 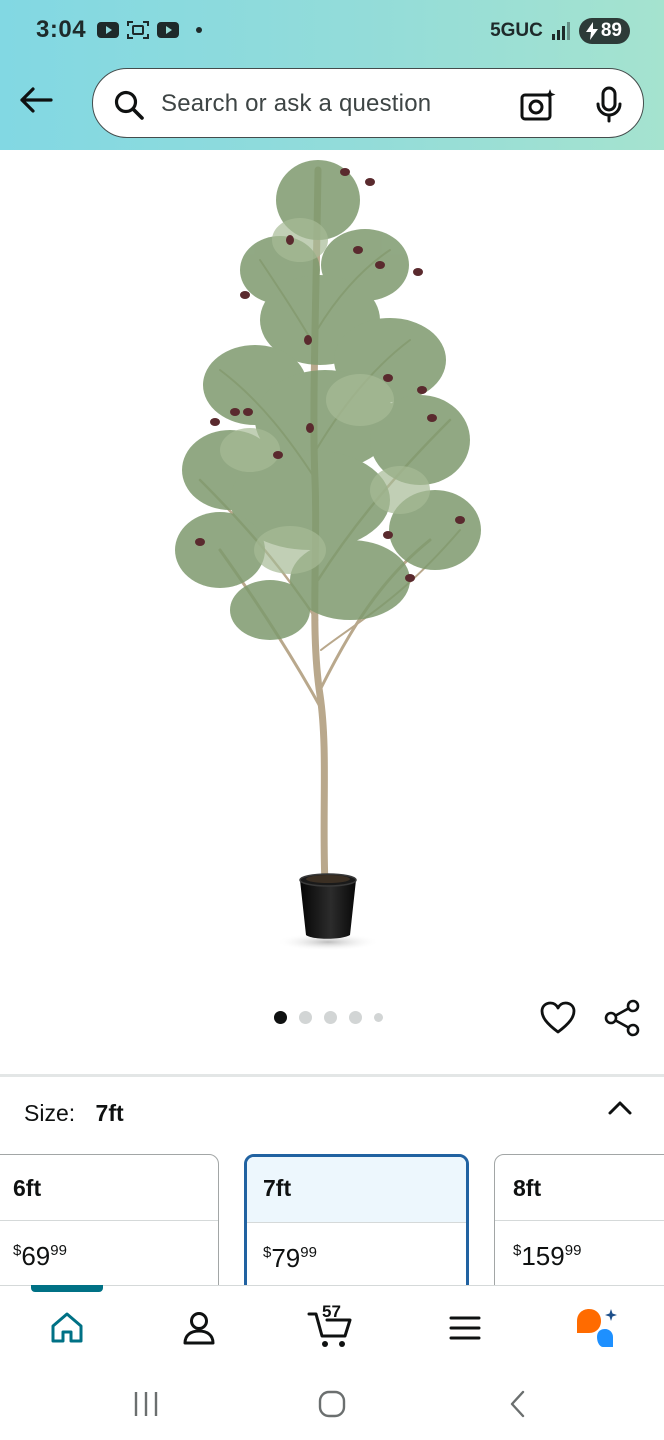 I want to click on recent-apps-icon, so click(x=146, y=1404).